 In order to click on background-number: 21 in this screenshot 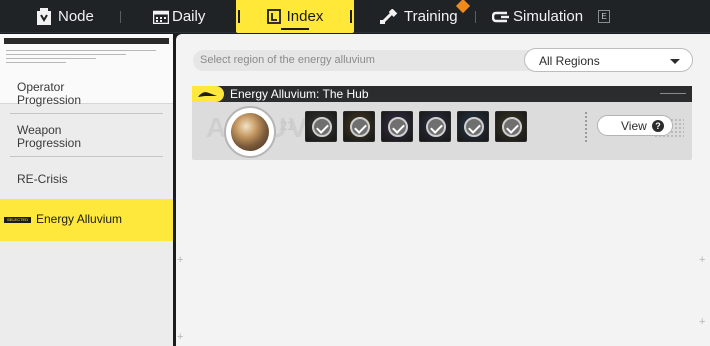, I will do `click(287, 125)`.